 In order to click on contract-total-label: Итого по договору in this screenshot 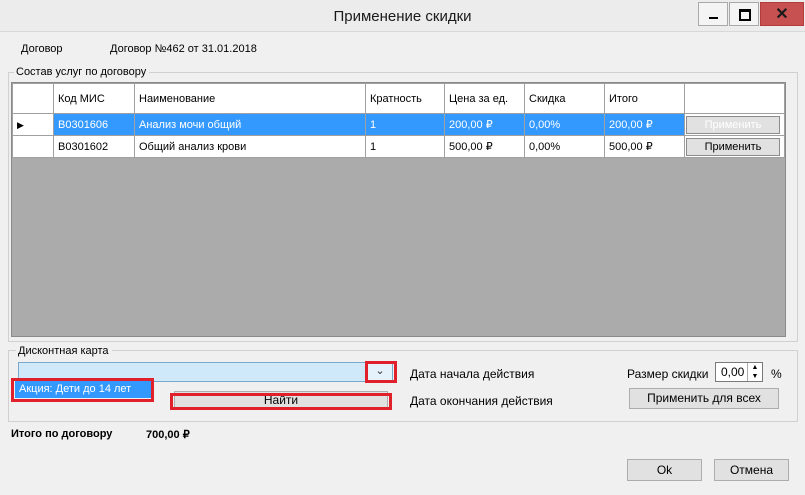, I will do `click(62, 434)`.